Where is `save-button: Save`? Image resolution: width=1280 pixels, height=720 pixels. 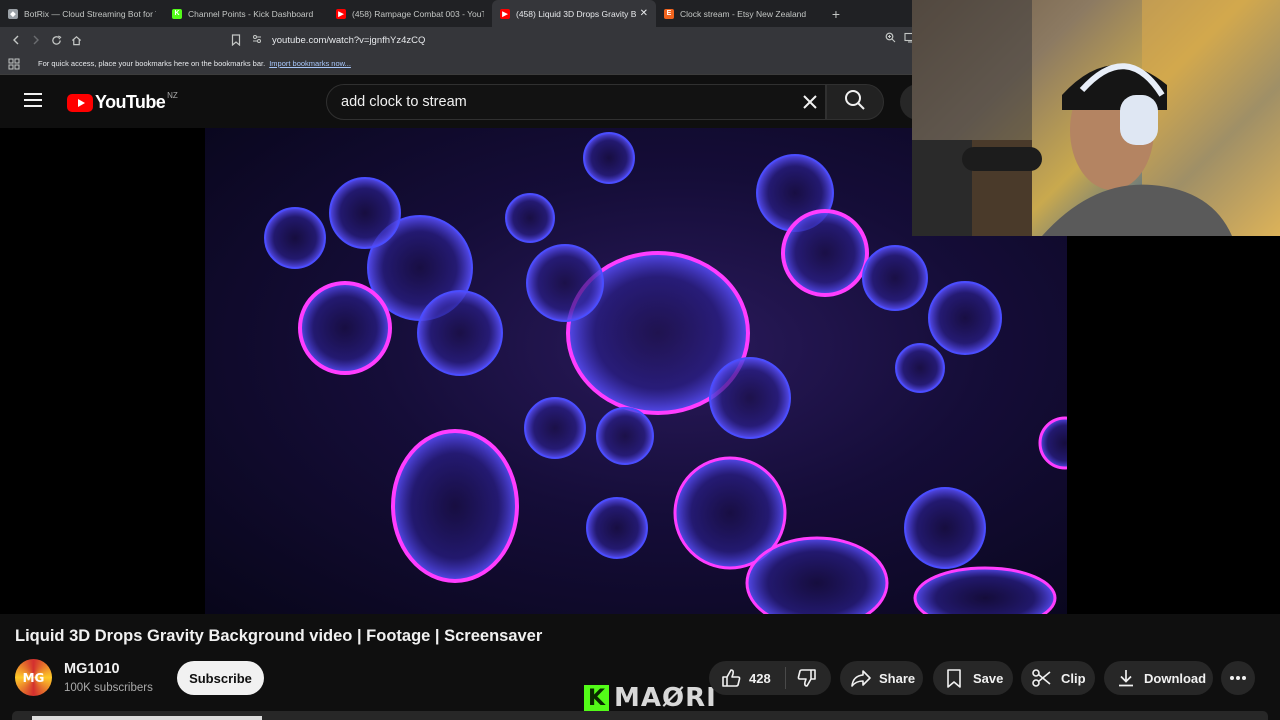 save-button: Save is located at coordinates (973, 678).